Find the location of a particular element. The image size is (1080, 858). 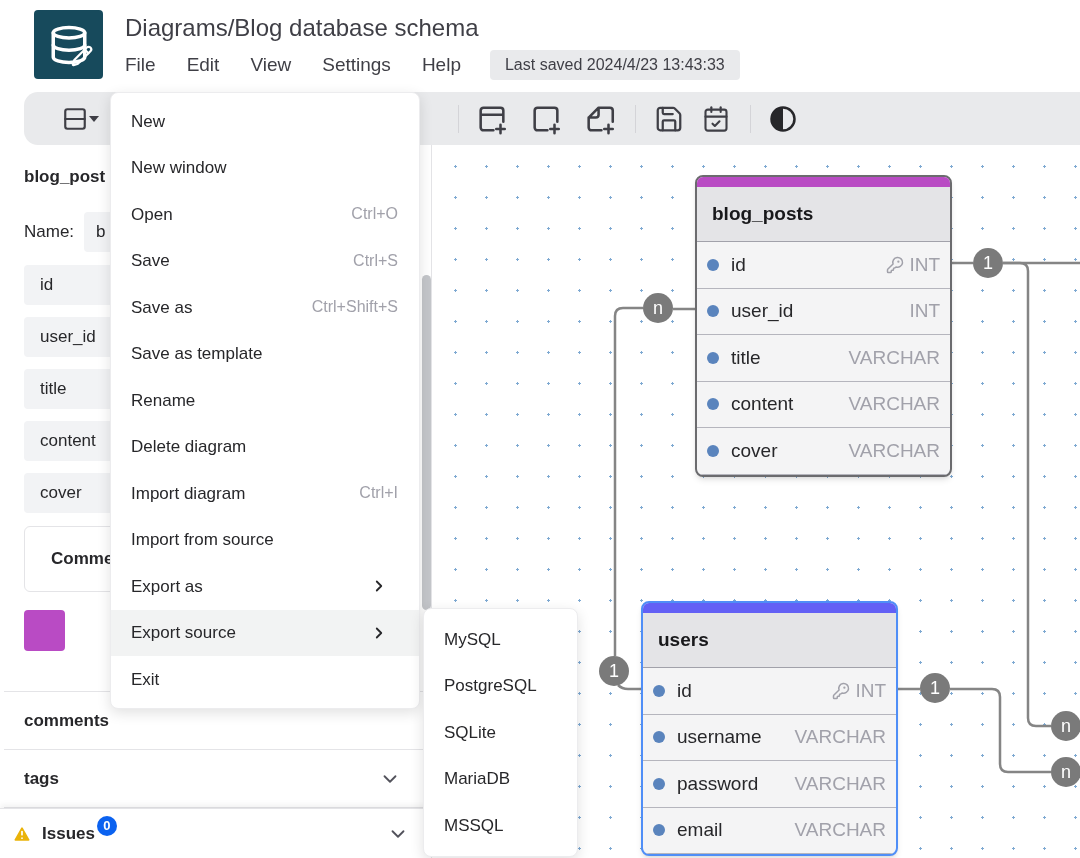

table-node: users id INT username VARCHAR password VARCHAR email VARCHAR is located at coordinates (769, 728).